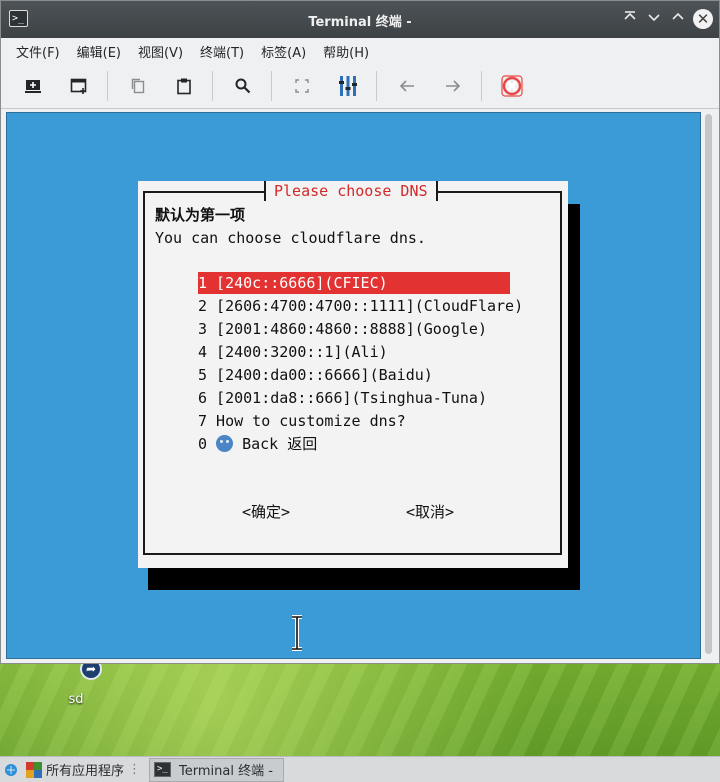  I want to click on scrollbar-thumb, so click(708, 384).